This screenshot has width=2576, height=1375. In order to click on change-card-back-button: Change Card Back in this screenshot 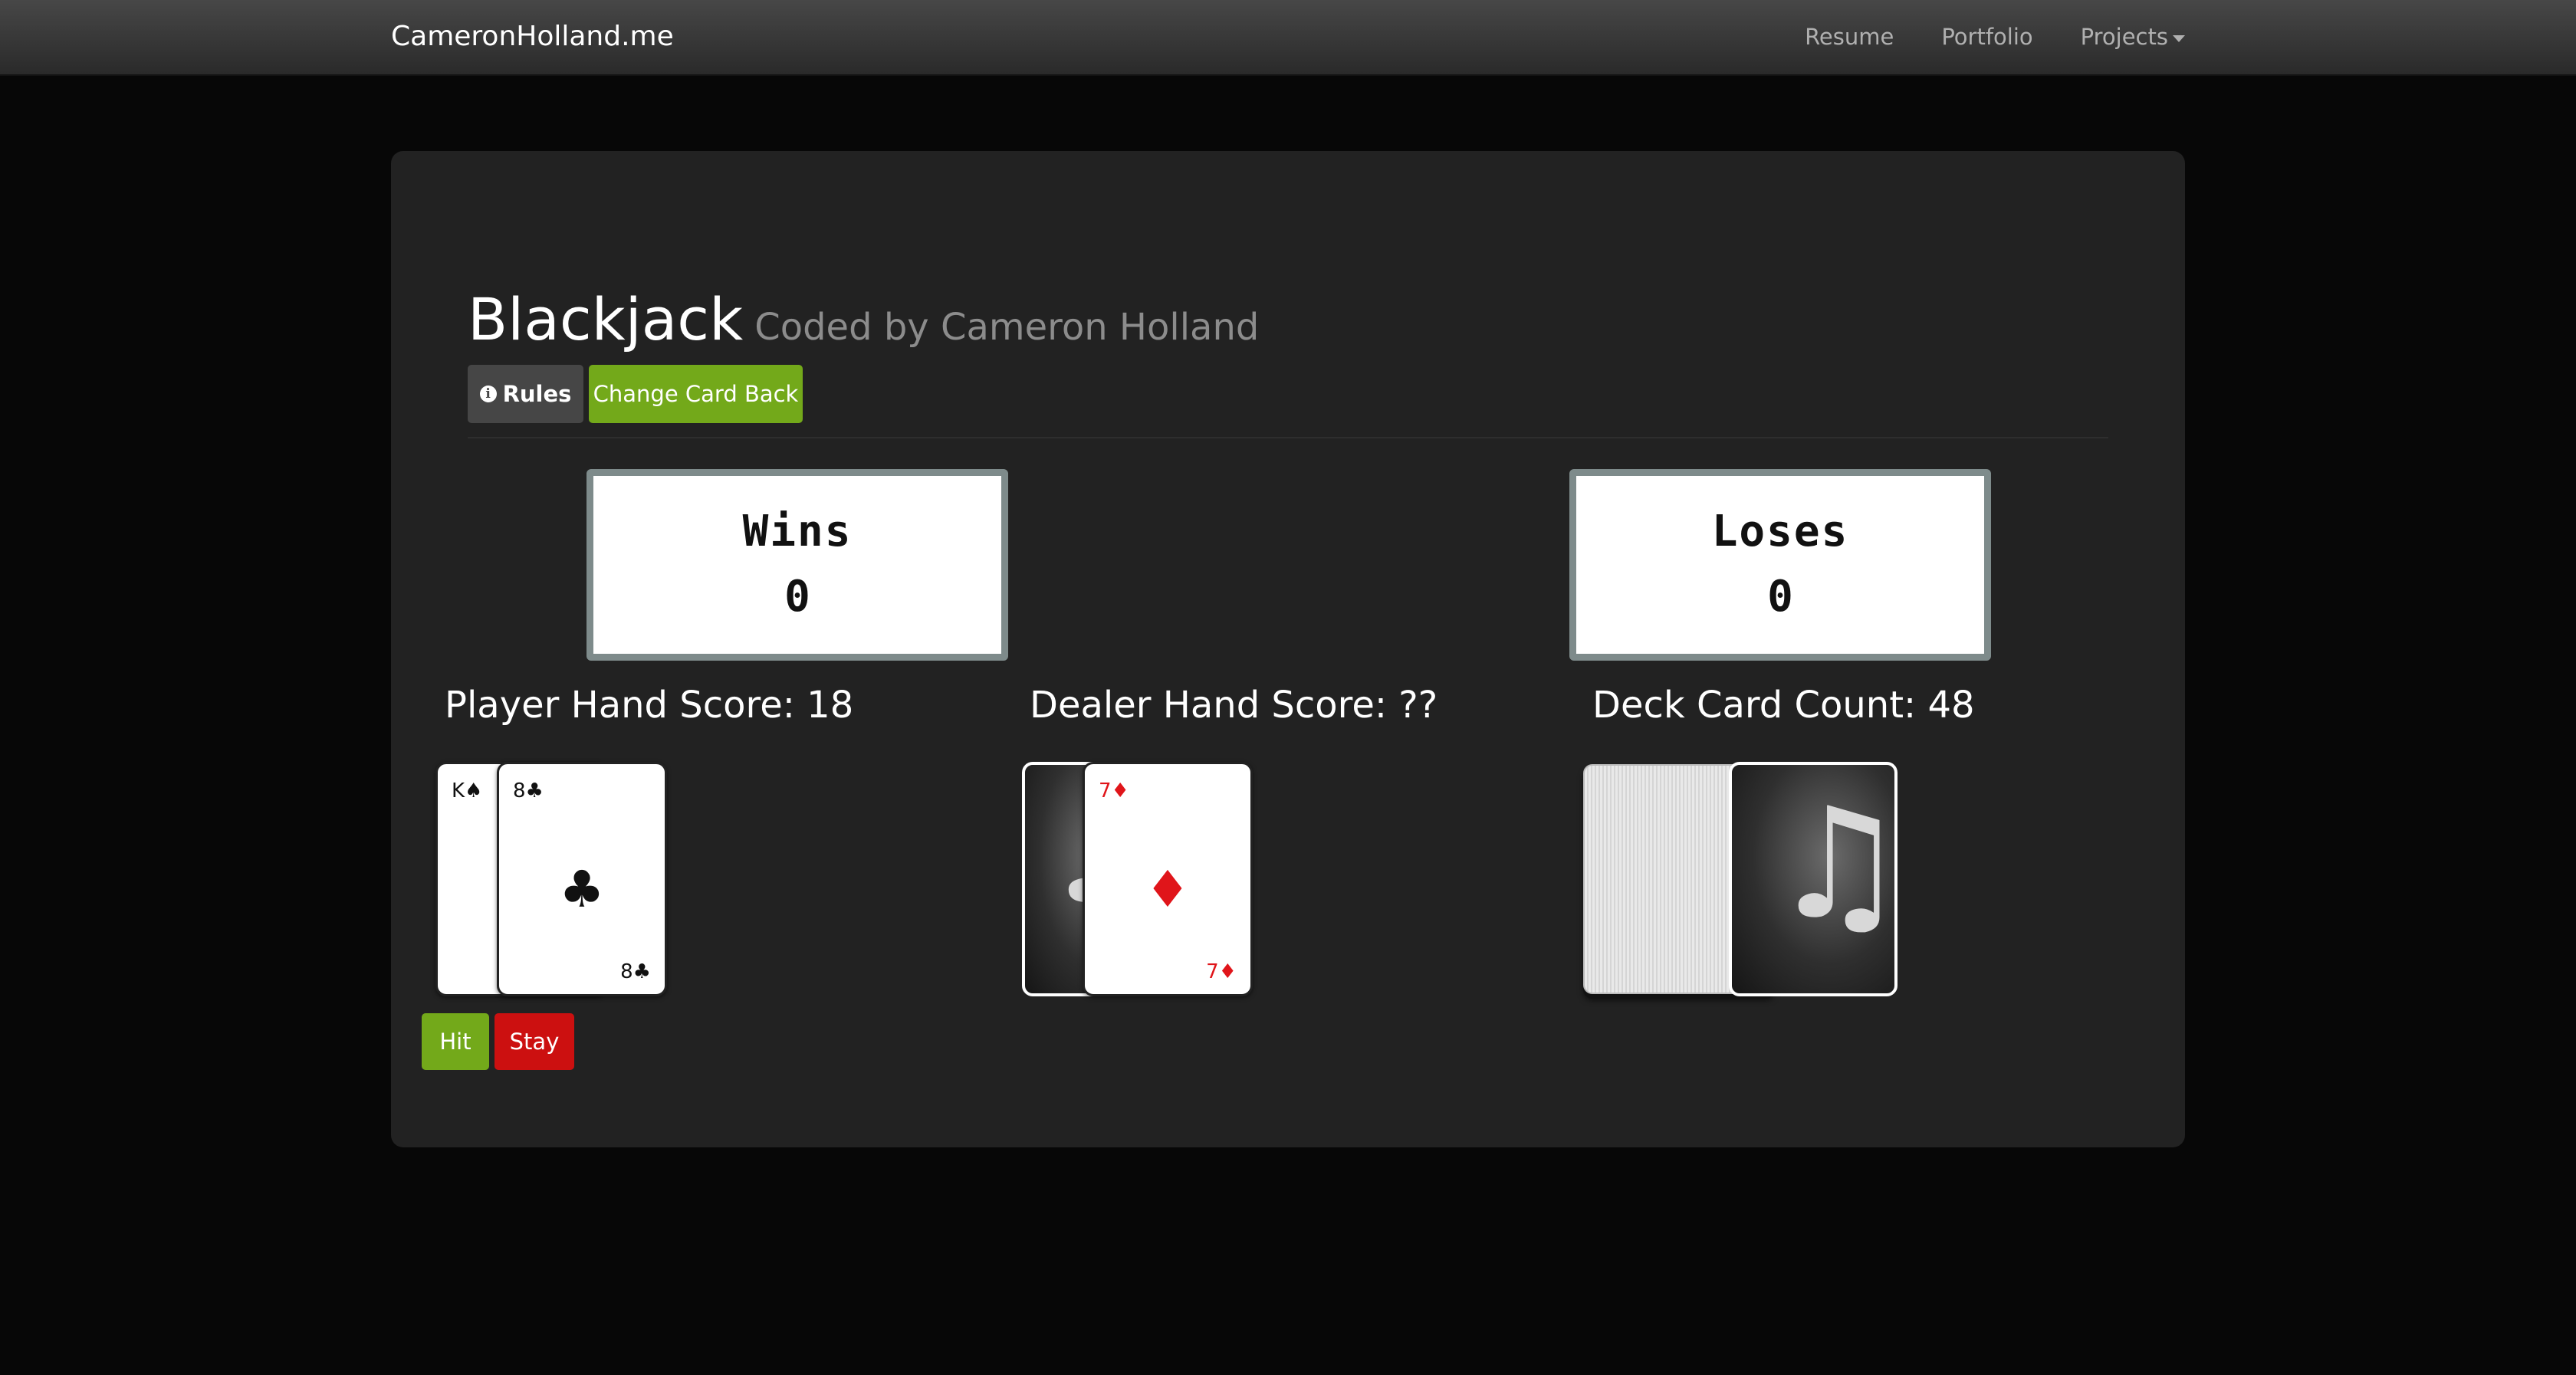, I will do `click(696, 394)`.